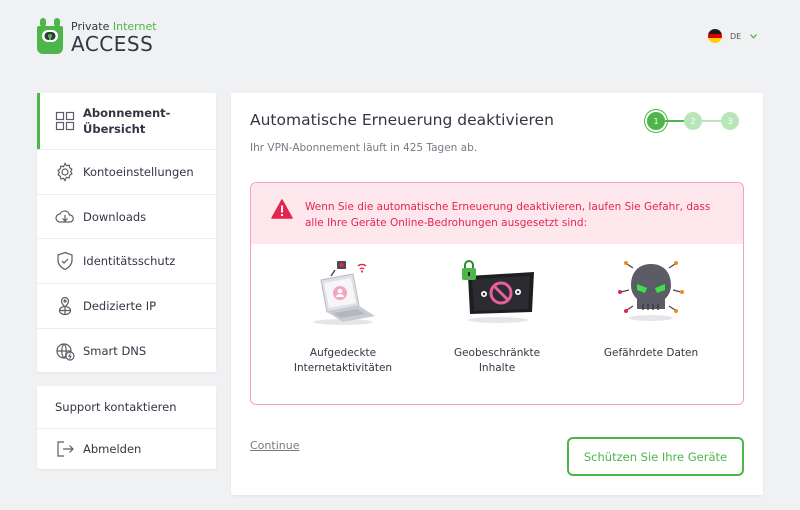  I want to click on brand-name: ACCESS, so click(112, 44).